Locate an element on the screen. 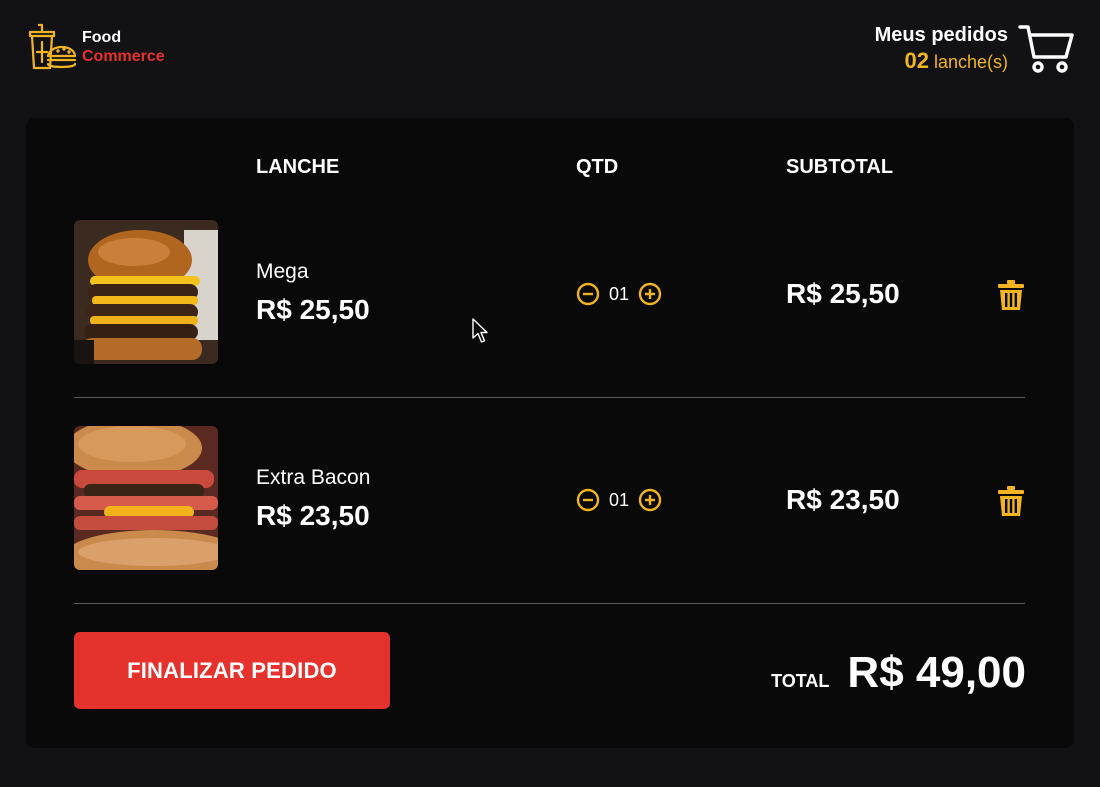 The image size is (1100, 787). orders-count-number: 02 is located at coordinates (916, 60).